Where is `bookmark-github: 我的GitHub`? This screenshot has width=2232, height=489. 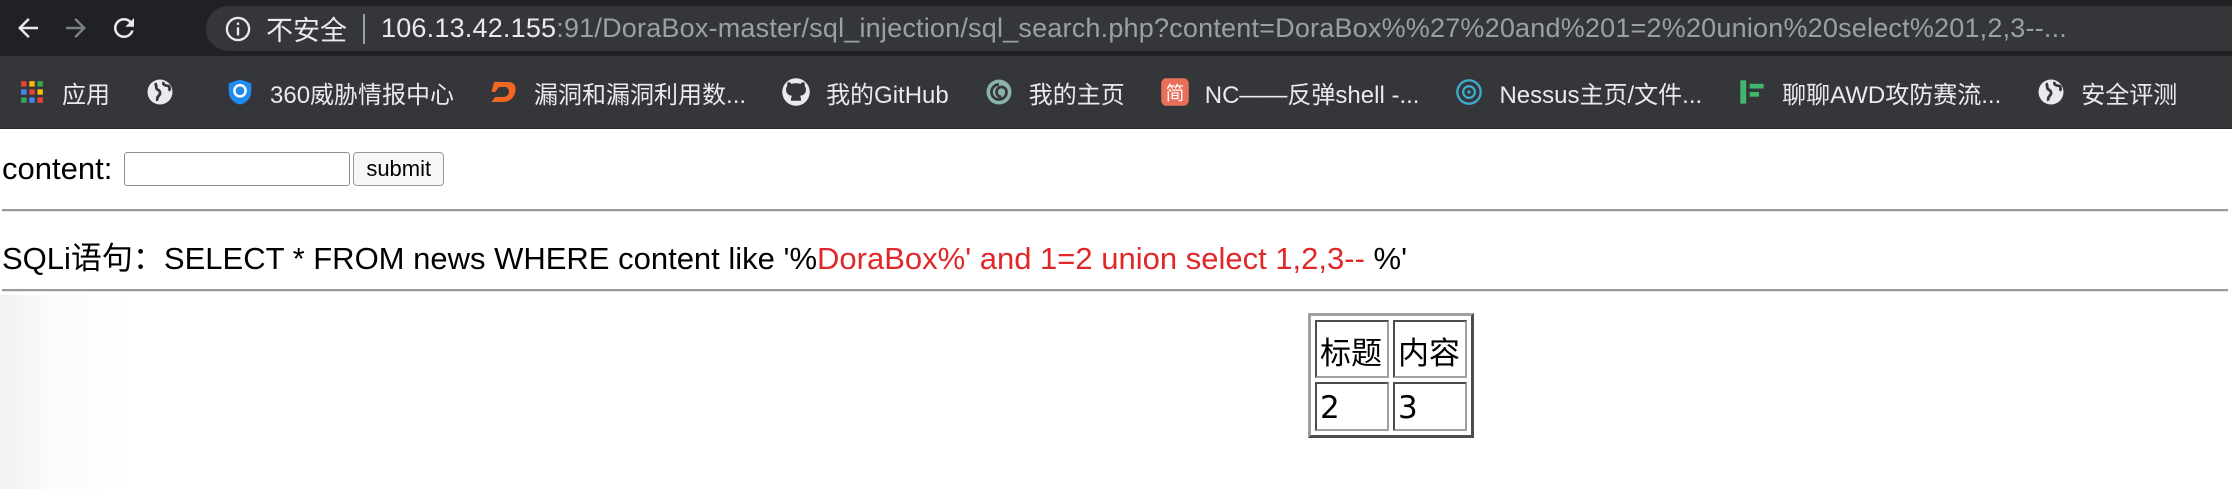 bookmark-github: 我的GitHub is located at coordinates (864, 92).